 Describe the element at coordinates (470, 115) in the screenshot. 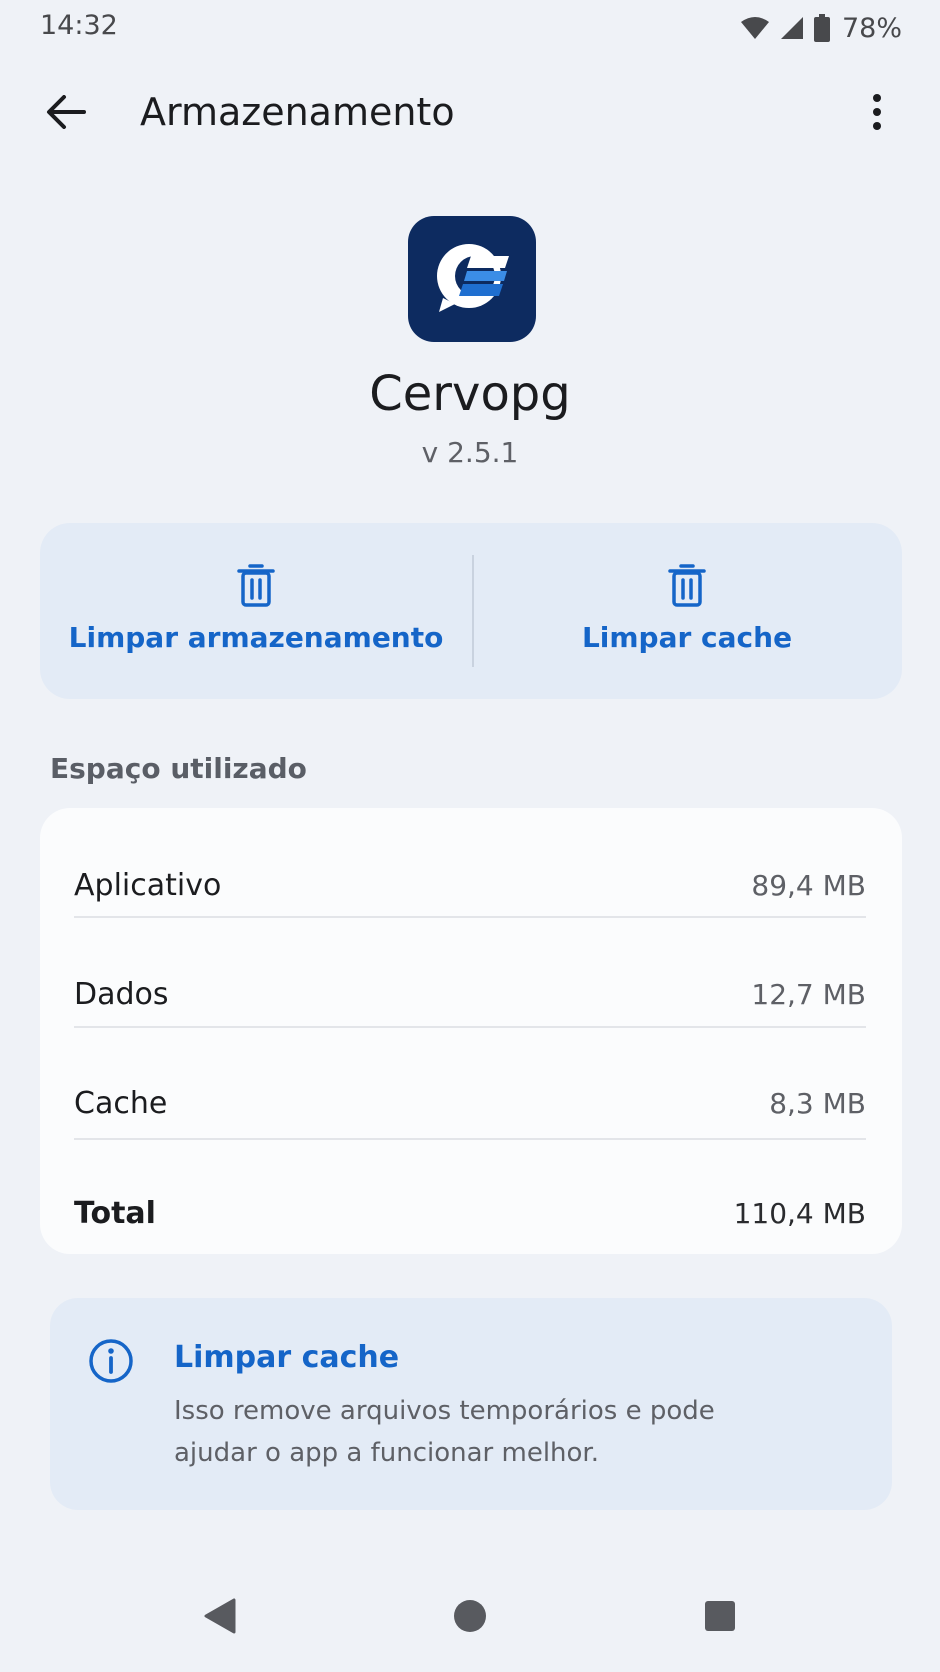

I see `app-bar: Armazenamento` at that location.